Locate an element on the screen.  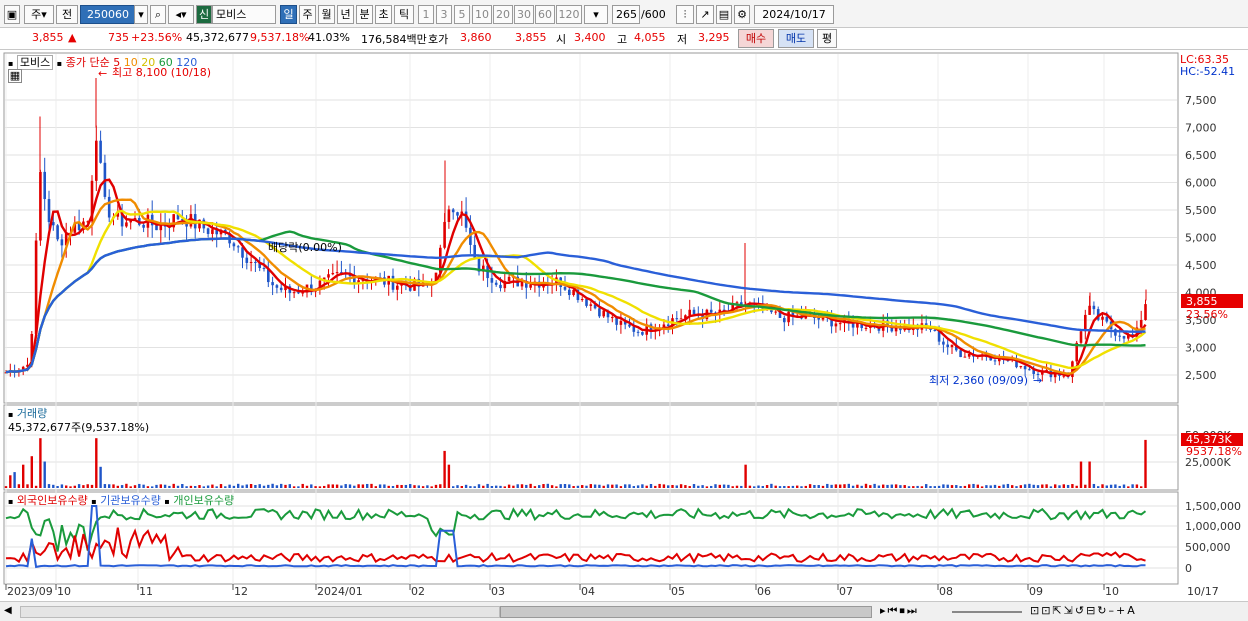
code-input: 250060 is located at coordinates (108, 14).